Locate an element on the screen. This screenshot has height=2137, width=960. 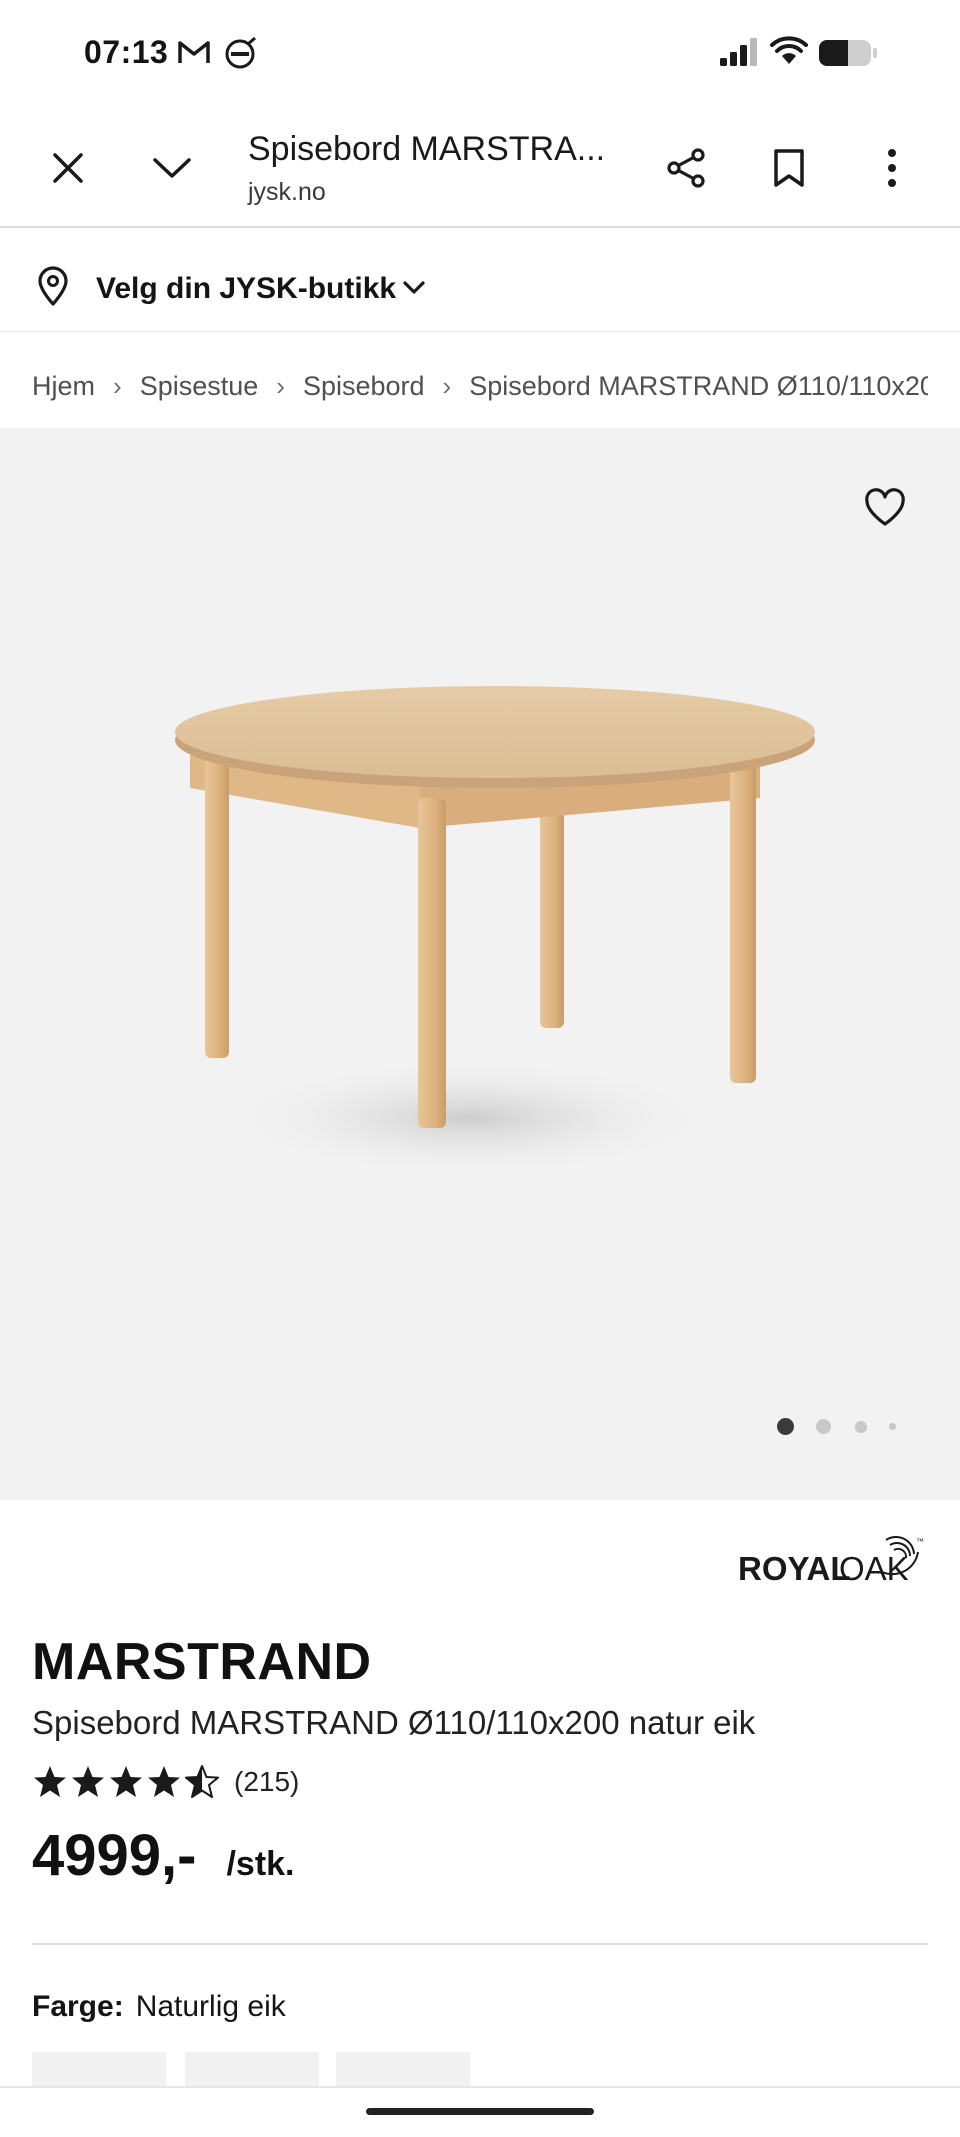
close-tab-button is located at coordinates (68, 168).